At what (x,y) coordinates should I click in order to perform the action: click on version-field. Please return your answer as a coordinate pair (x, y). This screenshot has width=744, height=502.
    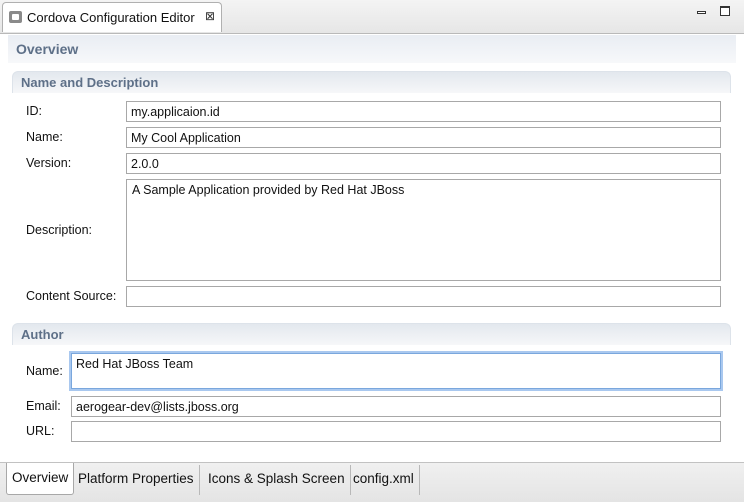
    Looking at the image, I should click on (423, 163).